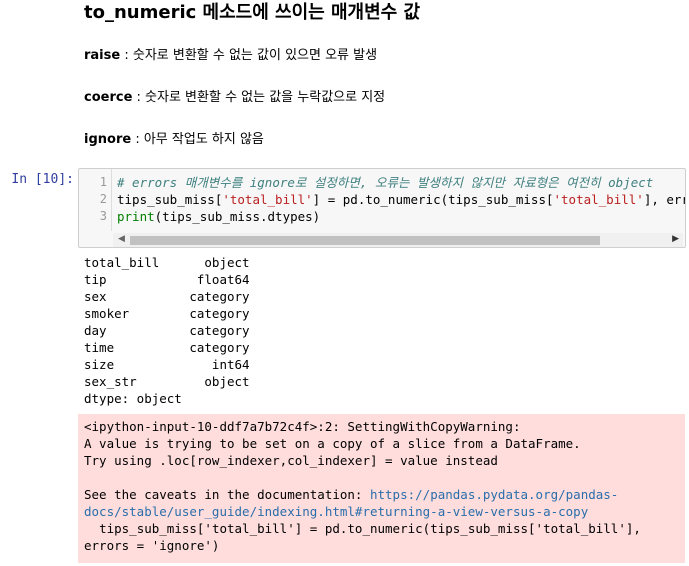 This screenshot has height=566, width=689. Describe the element at coordinates (664, 199) in the screenshot. I see `code-token: ], errors =` at that location.